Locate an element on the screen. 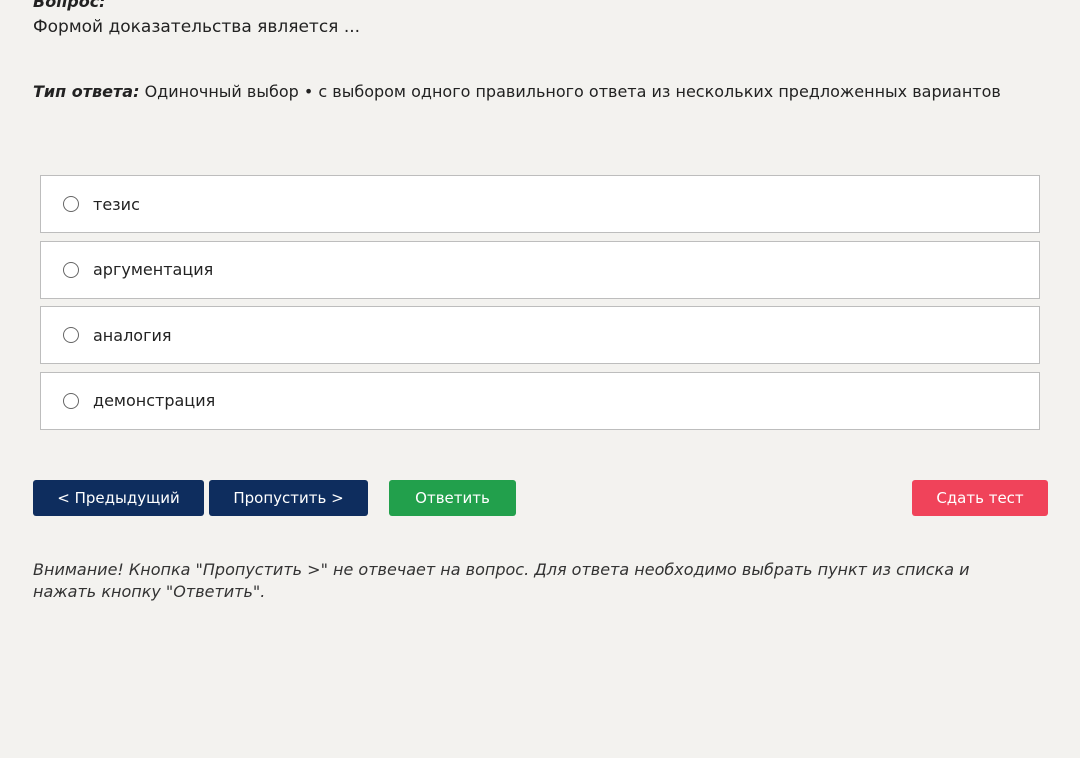  skip-button: Пропустить > is located at coordinates (288, 498).